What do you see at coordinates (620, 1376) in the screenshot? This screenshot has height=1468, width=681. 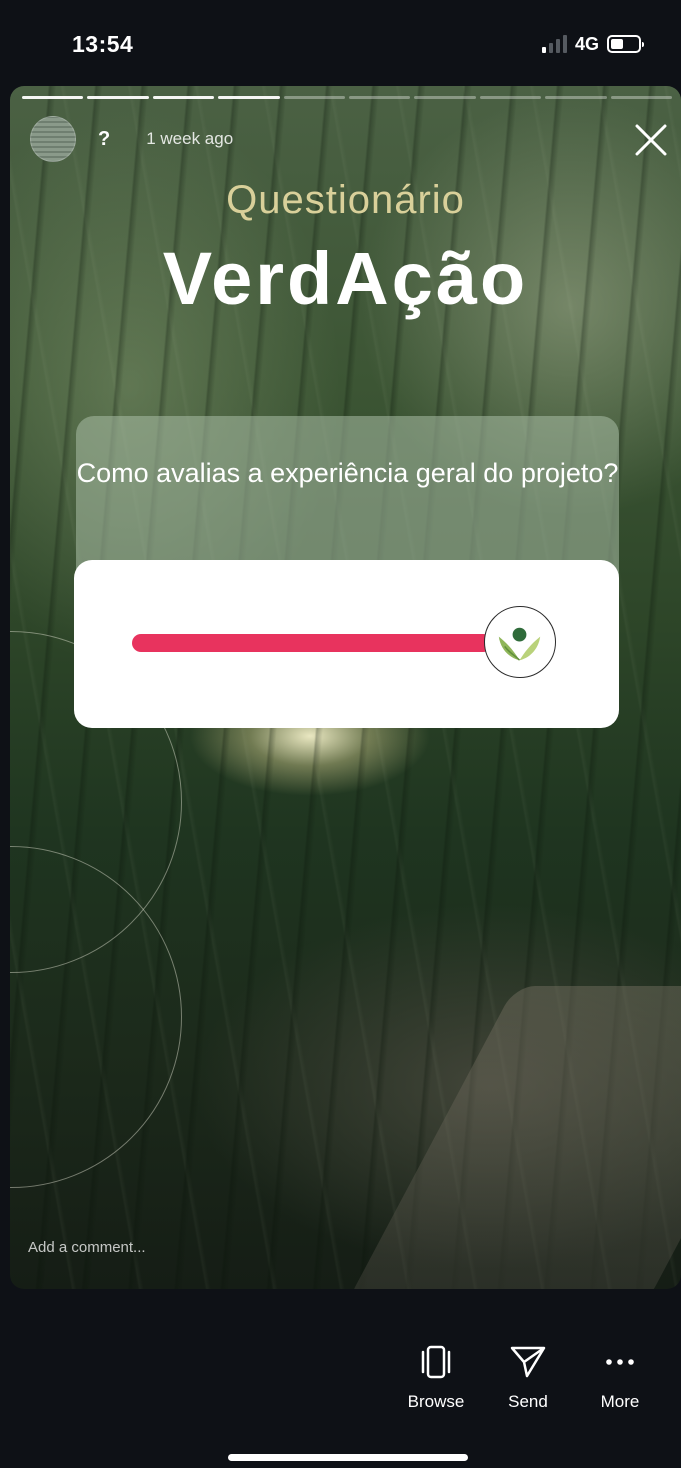 I see `more-button: More` at bounding box center [620, 1376].